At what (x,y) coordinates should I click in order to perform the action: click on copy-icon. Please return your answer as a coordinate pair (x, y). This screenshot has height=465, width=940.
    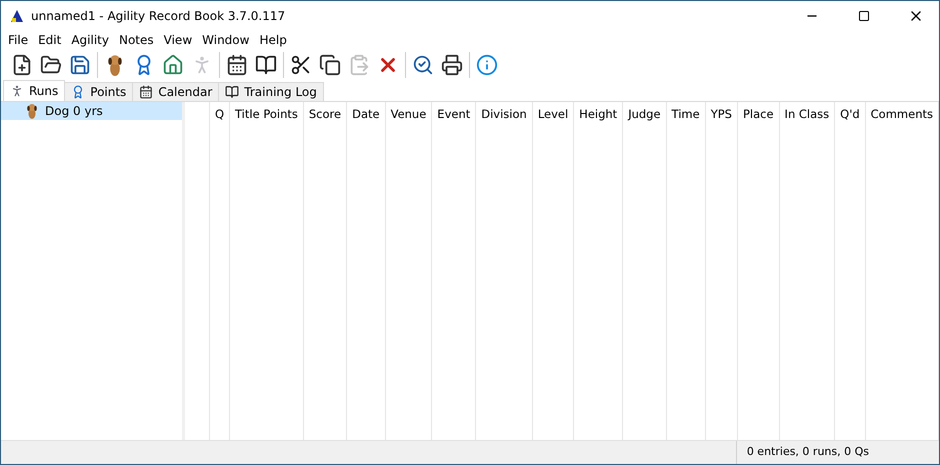
    Looking at the image, I should click on (330, 65).